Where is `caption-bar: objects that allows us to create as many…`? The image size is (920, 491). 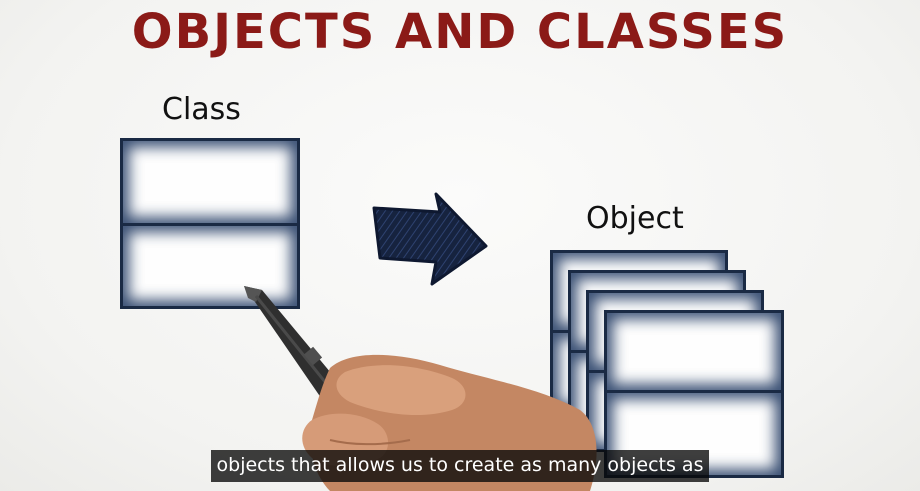
caption-bar: objects that allows us to create as many… is located at coordinates (460, 466).